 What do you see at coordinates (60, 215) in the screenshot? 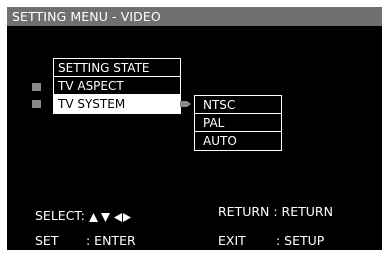
I see `select-label: SELECT:` at bounding box center [60, 215].